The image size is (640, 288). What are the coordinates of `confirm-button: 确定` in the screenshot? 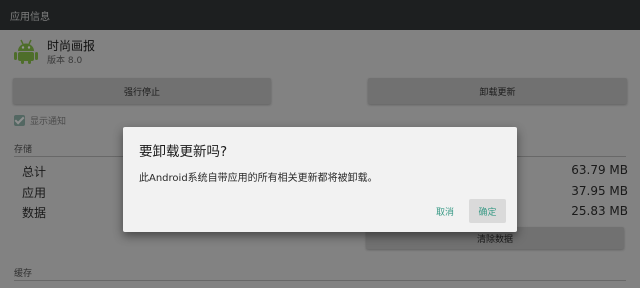 It's located at (487, 211).